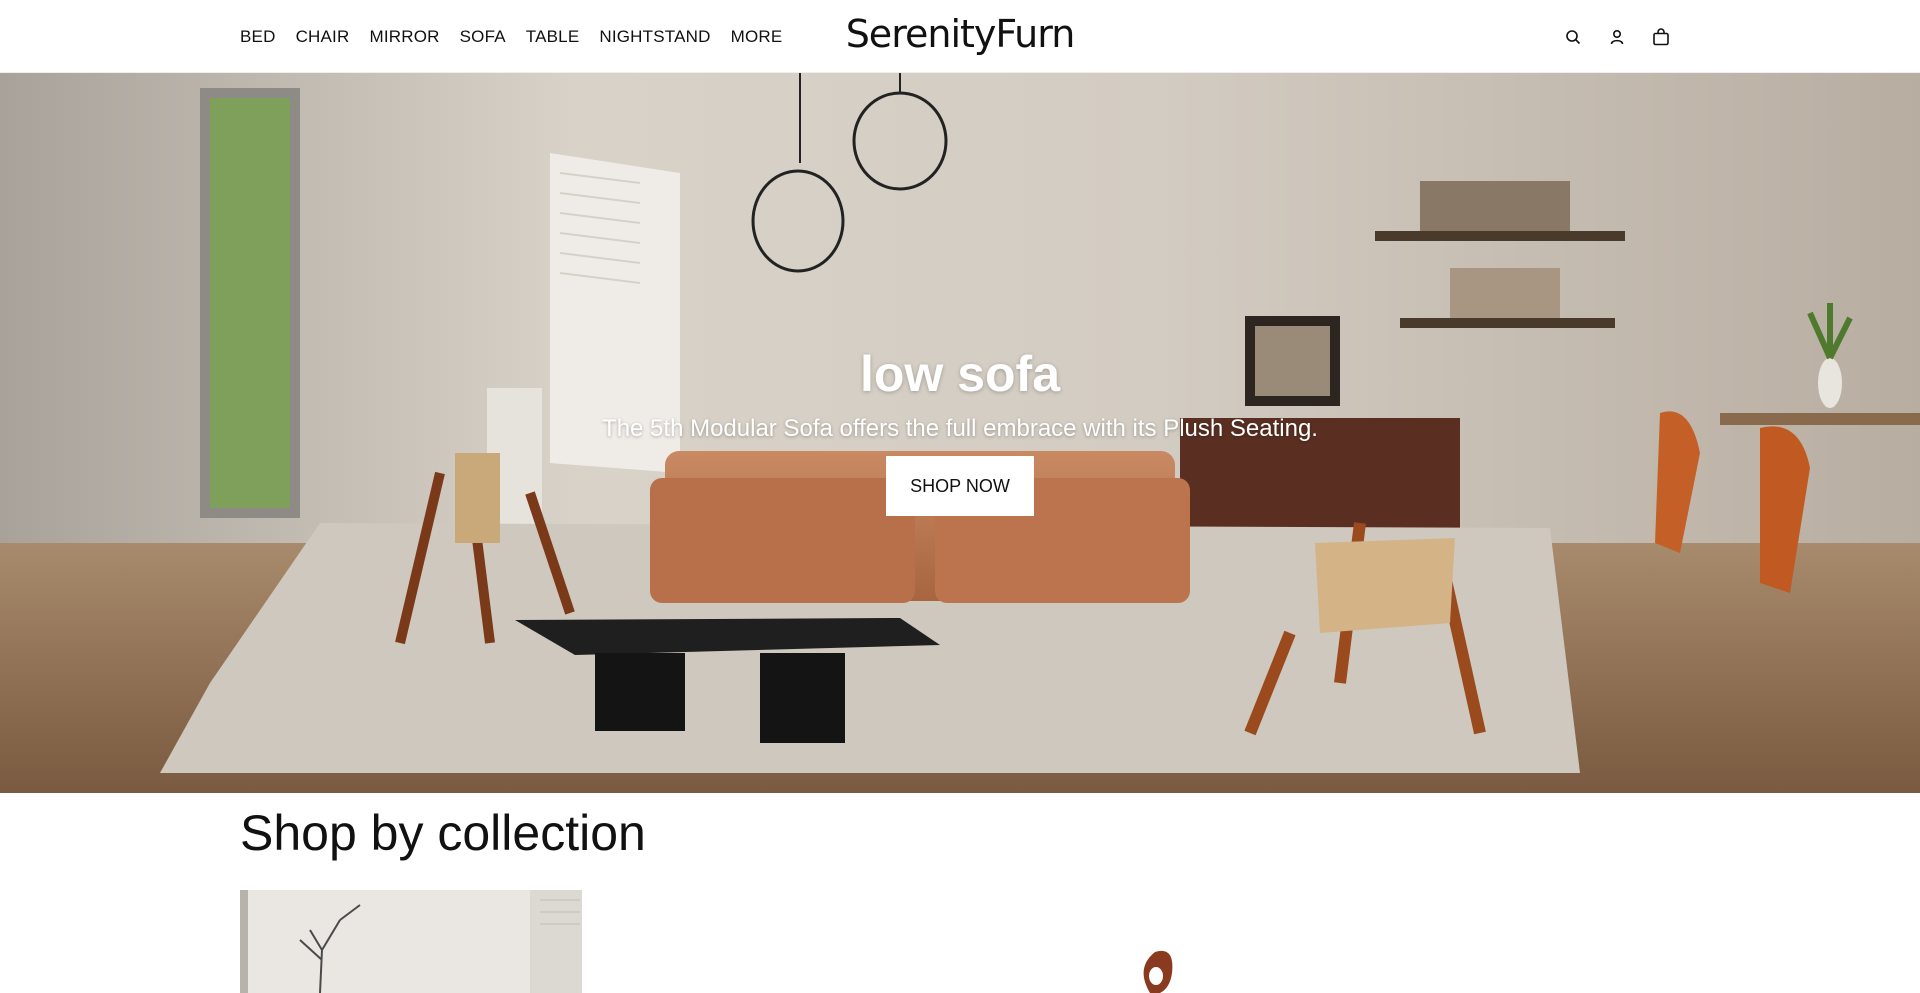  I want to click on header-icons, so click(1617, 36).